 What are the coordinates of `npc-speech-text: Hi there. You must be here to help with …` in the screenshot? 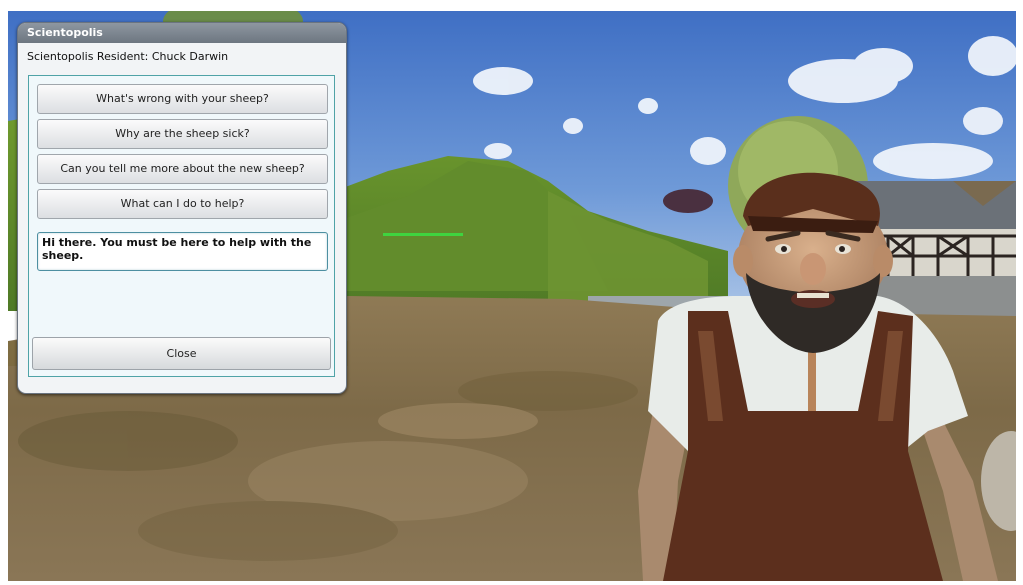 It's located at (182, 251).